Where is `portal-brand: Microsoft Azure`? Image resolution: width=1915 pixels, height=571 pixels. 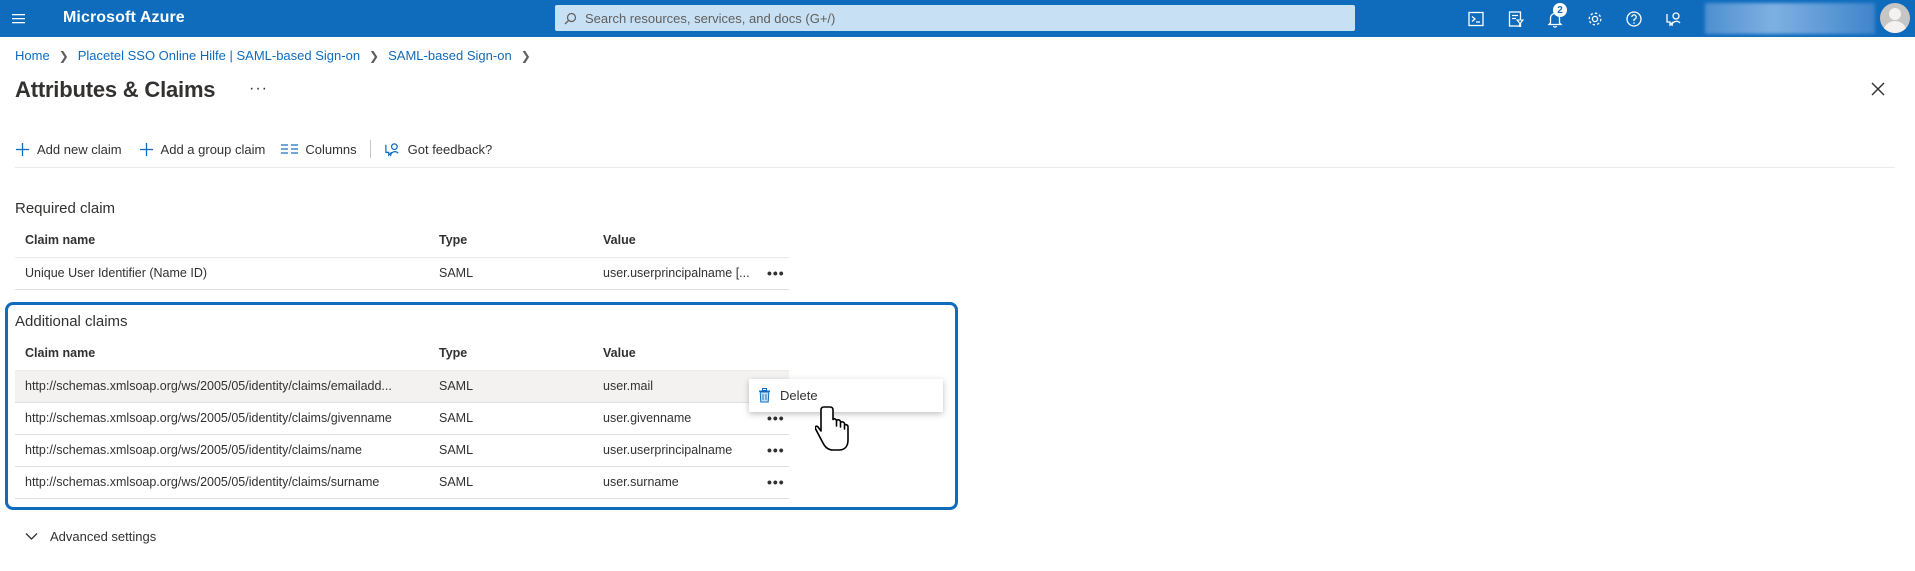 portal-brand: Microsoft Azure is located at coordinates (124, 18).